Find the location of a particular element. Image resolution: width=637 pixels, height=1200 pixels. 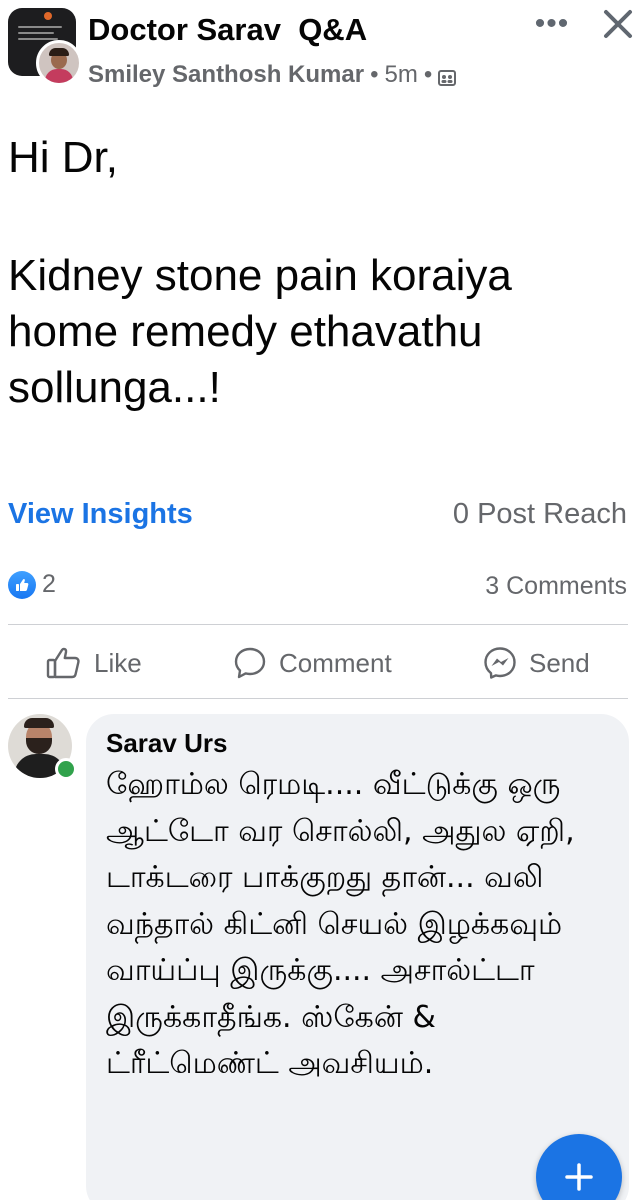

group-name: Doctor Sarav Q&A is located at coordinates (227, 30).